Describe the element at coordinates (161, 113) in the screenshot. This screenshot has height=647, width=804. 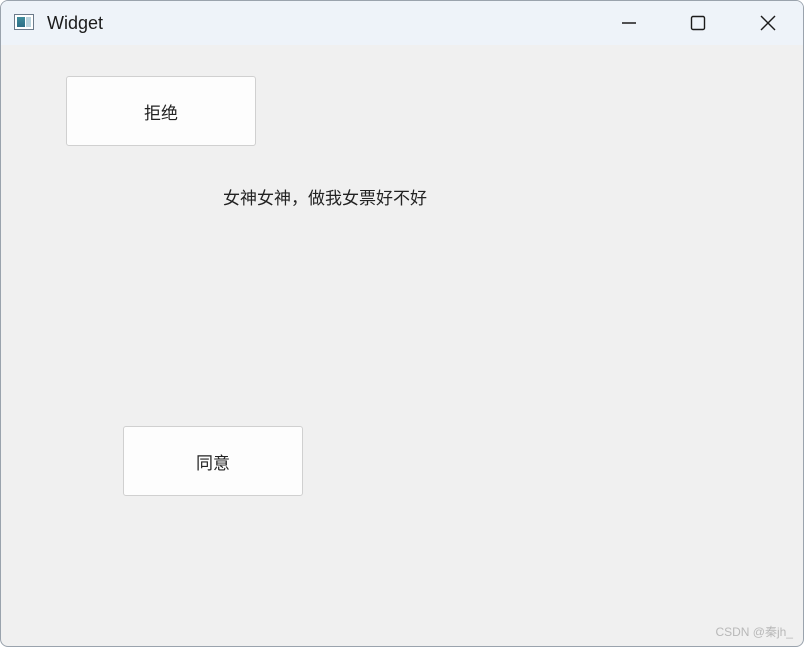
I see `reject-button-label: 拒绝` at that location.